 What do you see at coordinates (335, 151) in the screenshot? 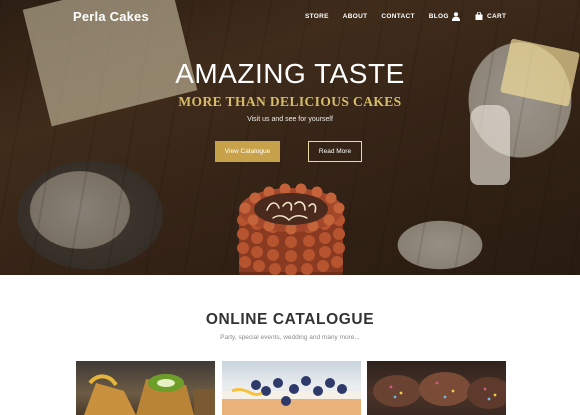
I see `read-more-button: Read More` at bounding box center [335, 151].